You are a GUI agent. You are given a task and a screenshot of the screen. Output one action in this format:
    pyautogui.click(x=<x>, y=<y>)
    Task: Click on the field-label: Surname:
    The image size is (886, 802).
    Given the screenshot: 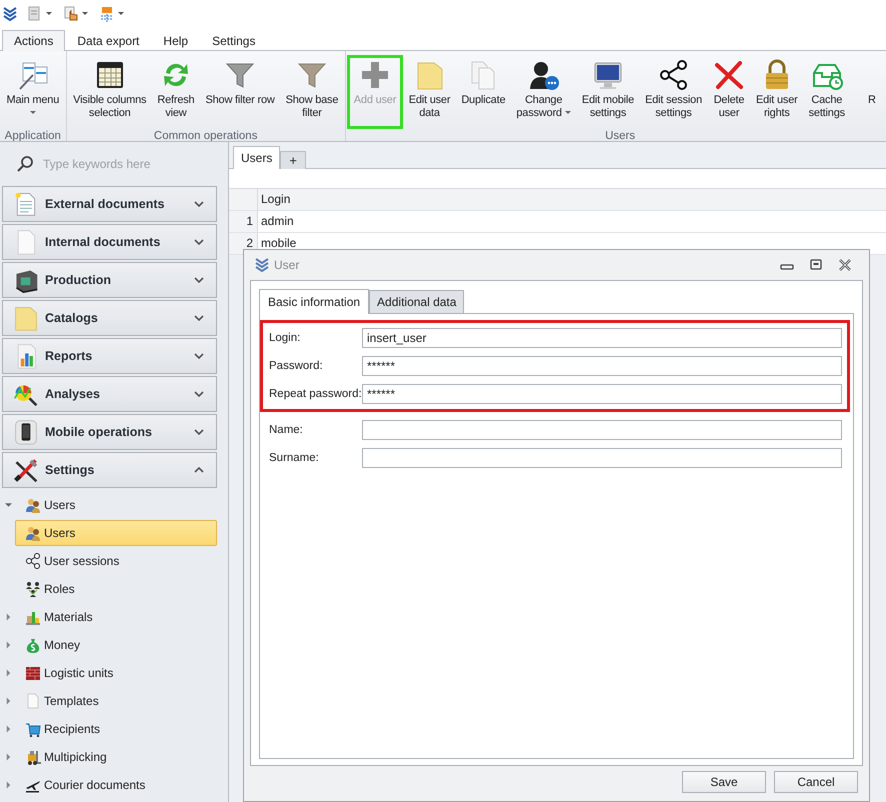 What is the action you would take?
    pyautogui.click(x=294, y=458)
    